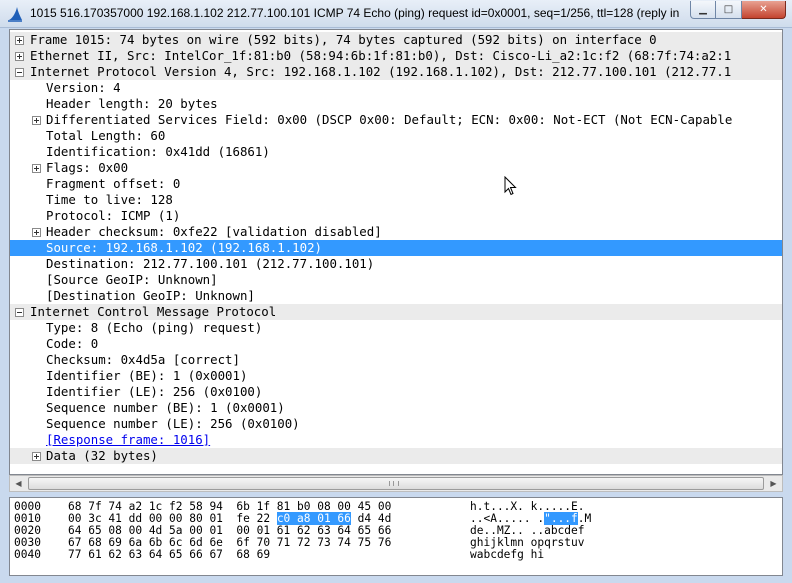 Image resolution: width=792 pixels, height=583 pixels. I want to click on tree-field-row: Version: 4, so click(396, 88).